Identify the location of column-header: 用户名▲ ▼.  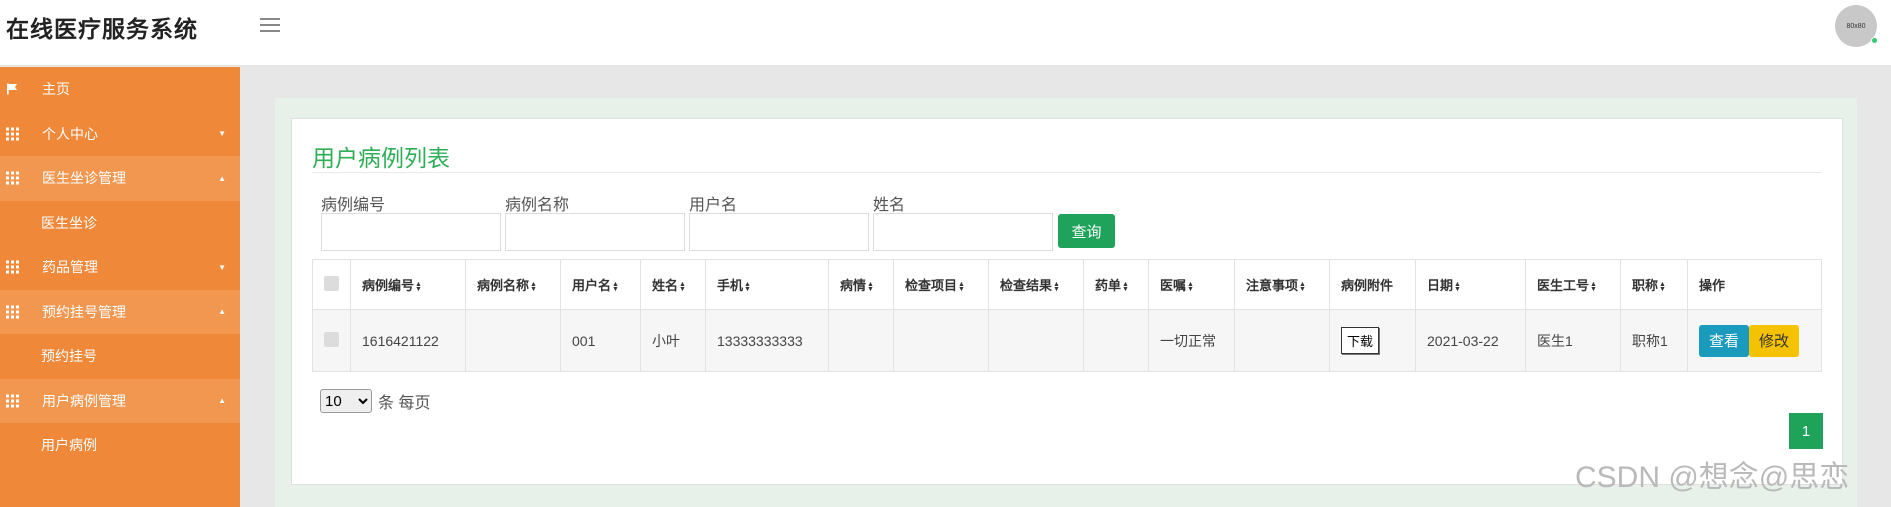
(600, 284).